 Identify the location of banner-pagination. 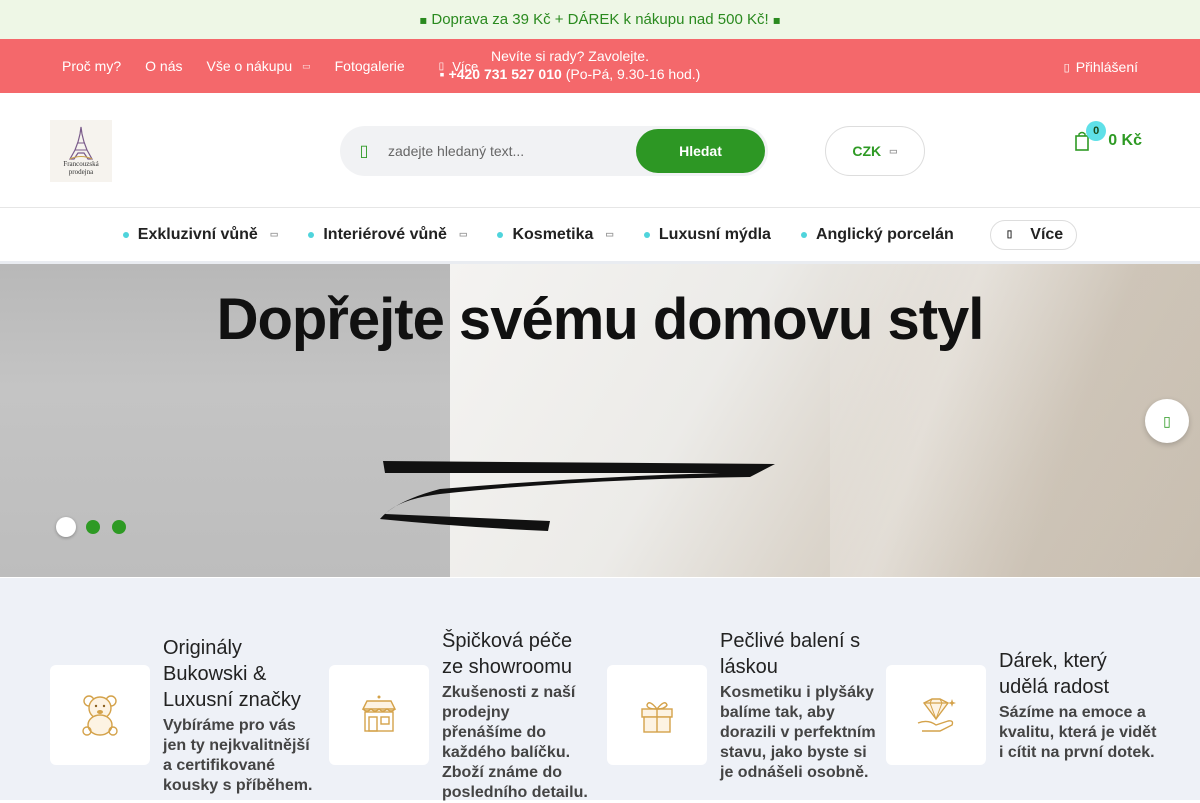
(91, 527).